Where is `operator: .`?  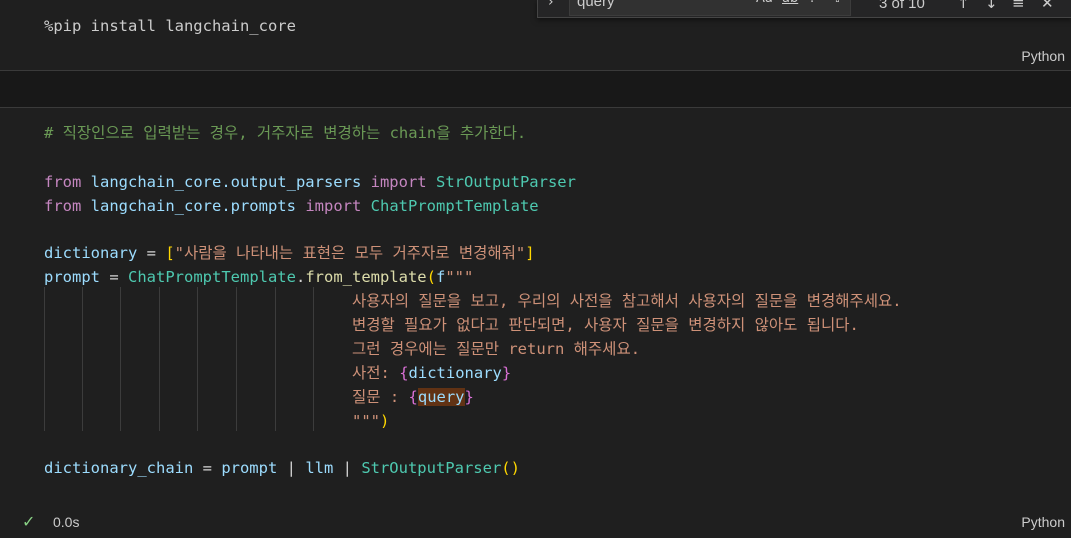 operator: . is located at coordinates (300, 277).